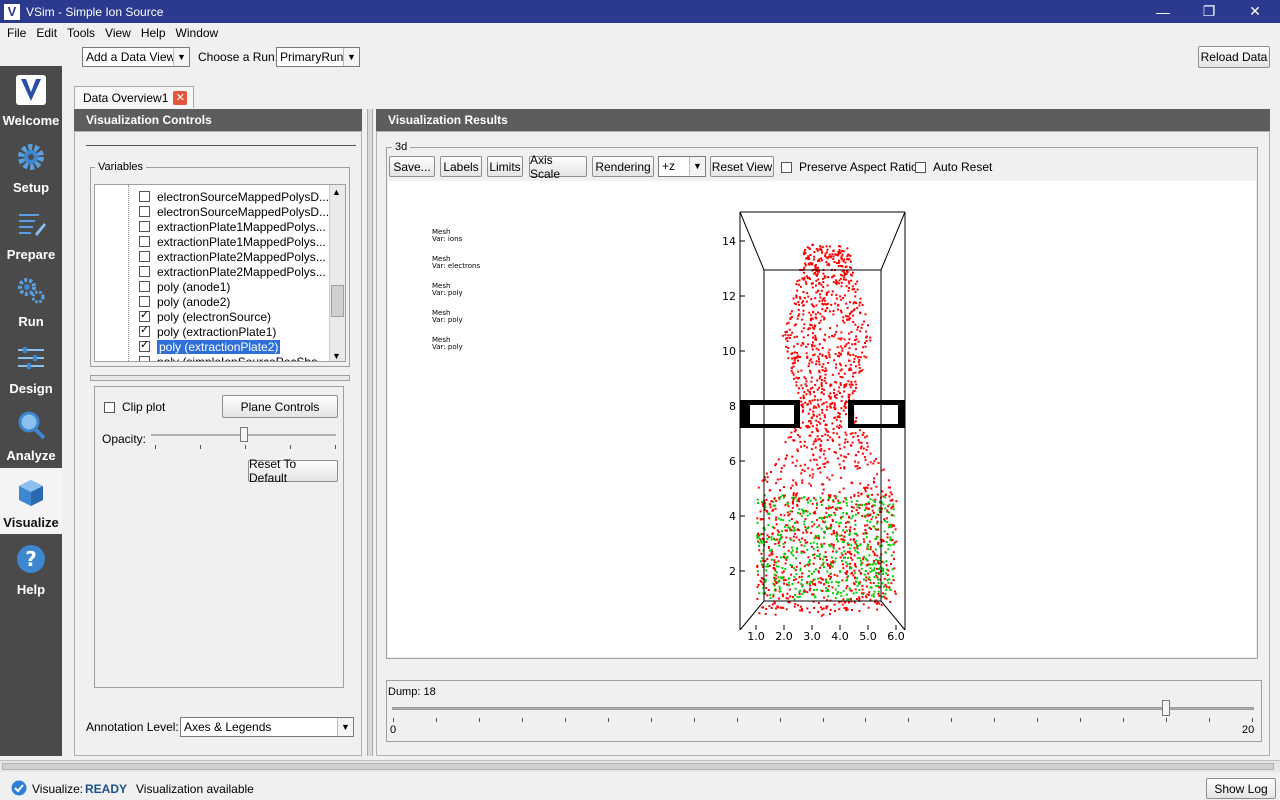 This screenshot has height=800, width=1280. Describe the element at coordinates (207, 331) in the screenshot. I see `variable-item: poly (extractionPlate1)` at that location.